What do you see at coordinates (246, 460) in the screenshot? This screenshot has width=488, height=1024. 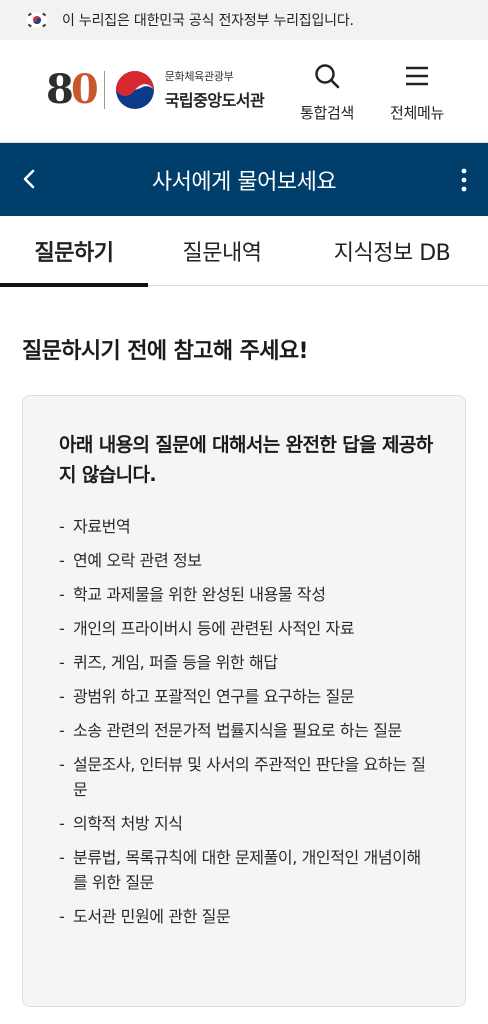 I see `notice-title: 아래 내용의 질문에 대해서는 완전한 답을 제공하지 않습니다.` at bounding box center [246, 460].